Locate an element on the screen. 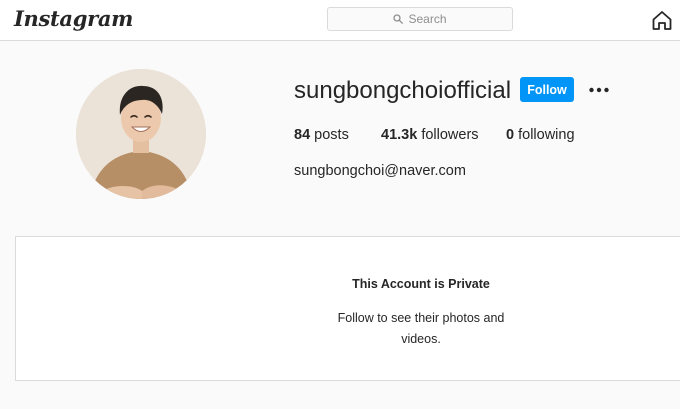 Image resolution: width=680 pixels, height=409 pixels. avatar-photo is located at coordinates (141, 134).